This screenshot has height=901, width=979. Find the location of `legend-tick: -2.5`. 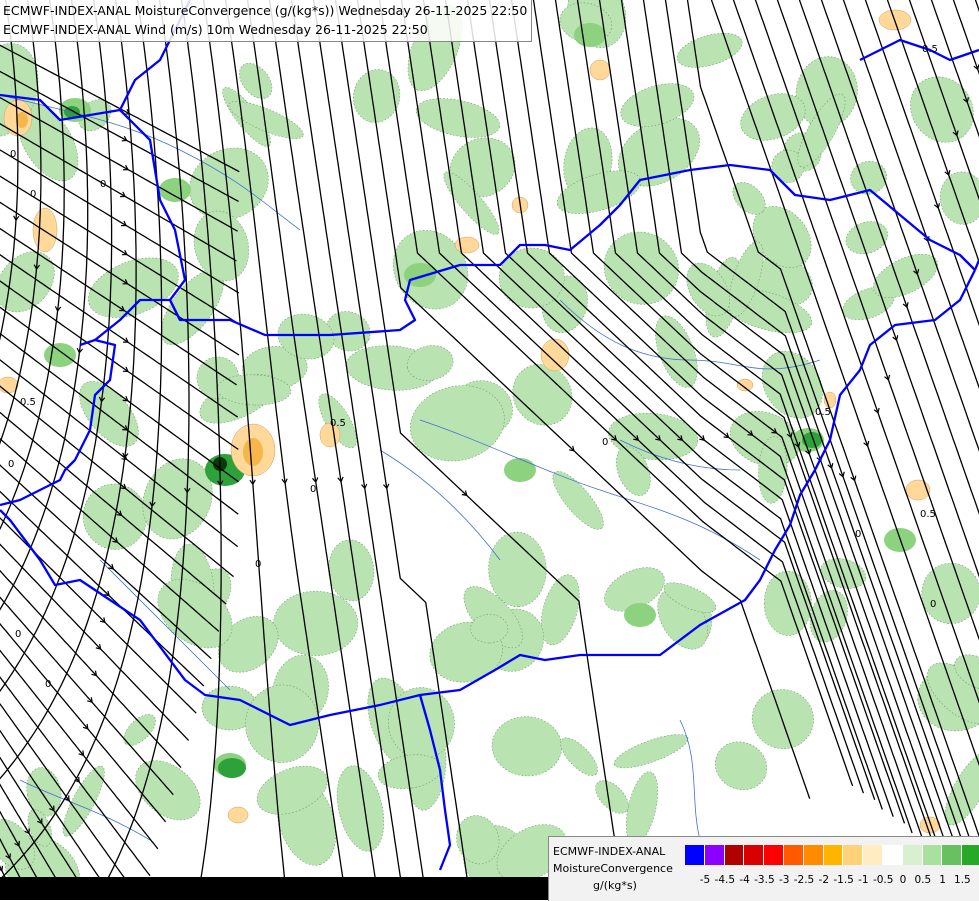

legend-tick: -2.5 is located at coordinates (804, 880).